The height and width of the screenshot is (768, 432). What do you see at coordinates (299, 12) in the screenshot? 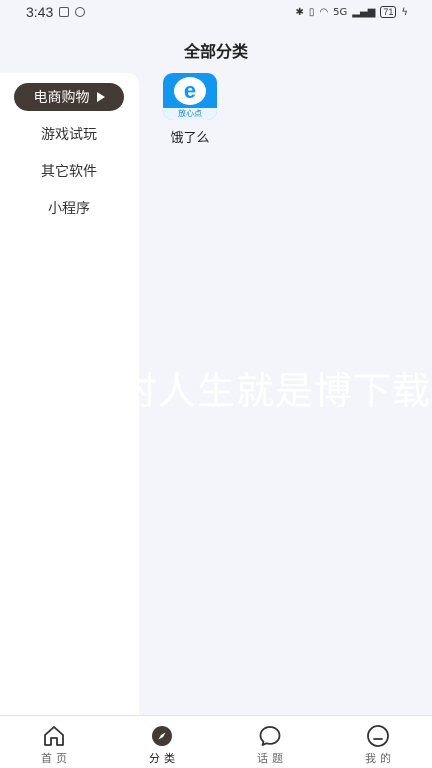
I see `bluetooth-icon: ✱` at bounding box center [299, 12].